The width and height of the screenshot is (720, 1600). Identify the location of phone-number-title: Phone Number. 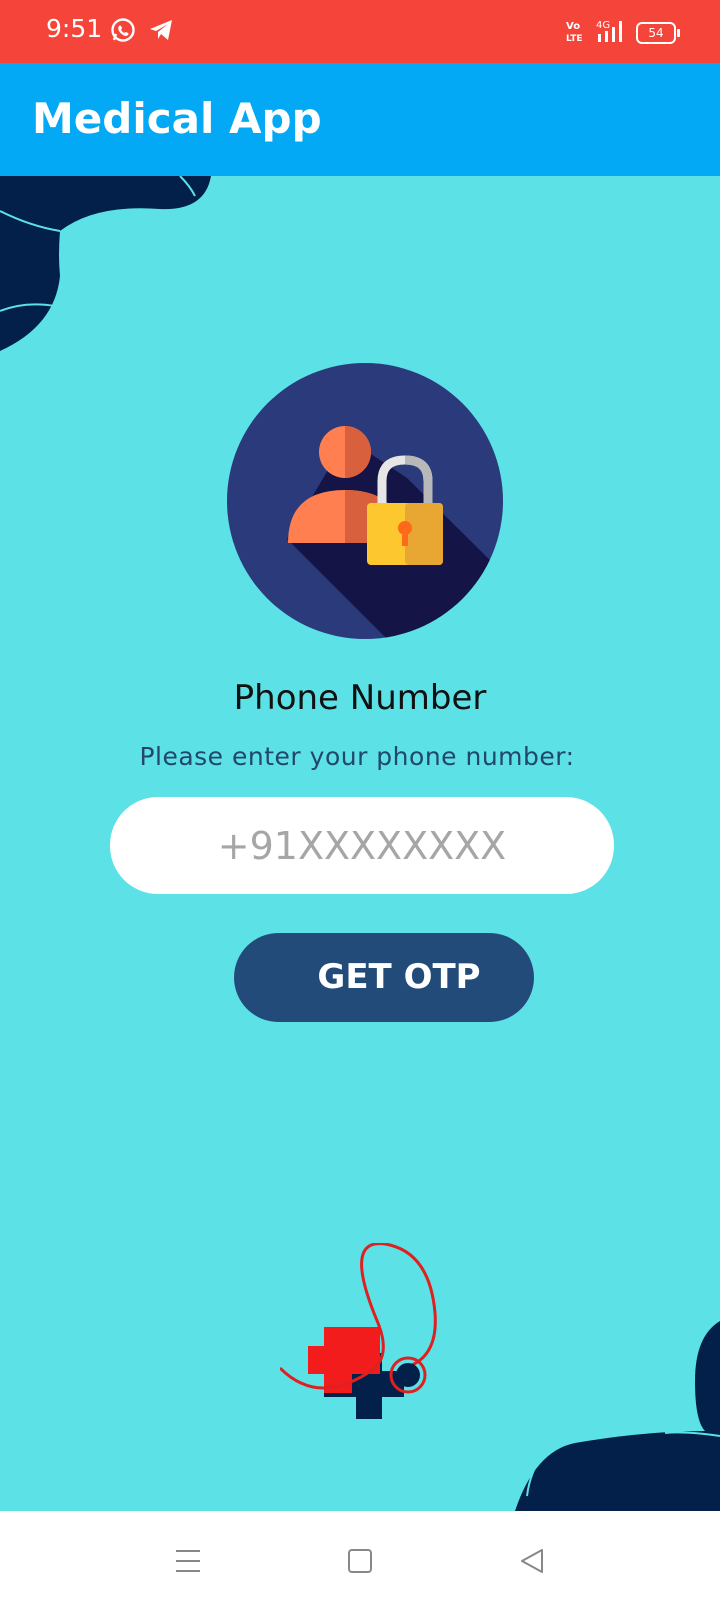
(360, 698).